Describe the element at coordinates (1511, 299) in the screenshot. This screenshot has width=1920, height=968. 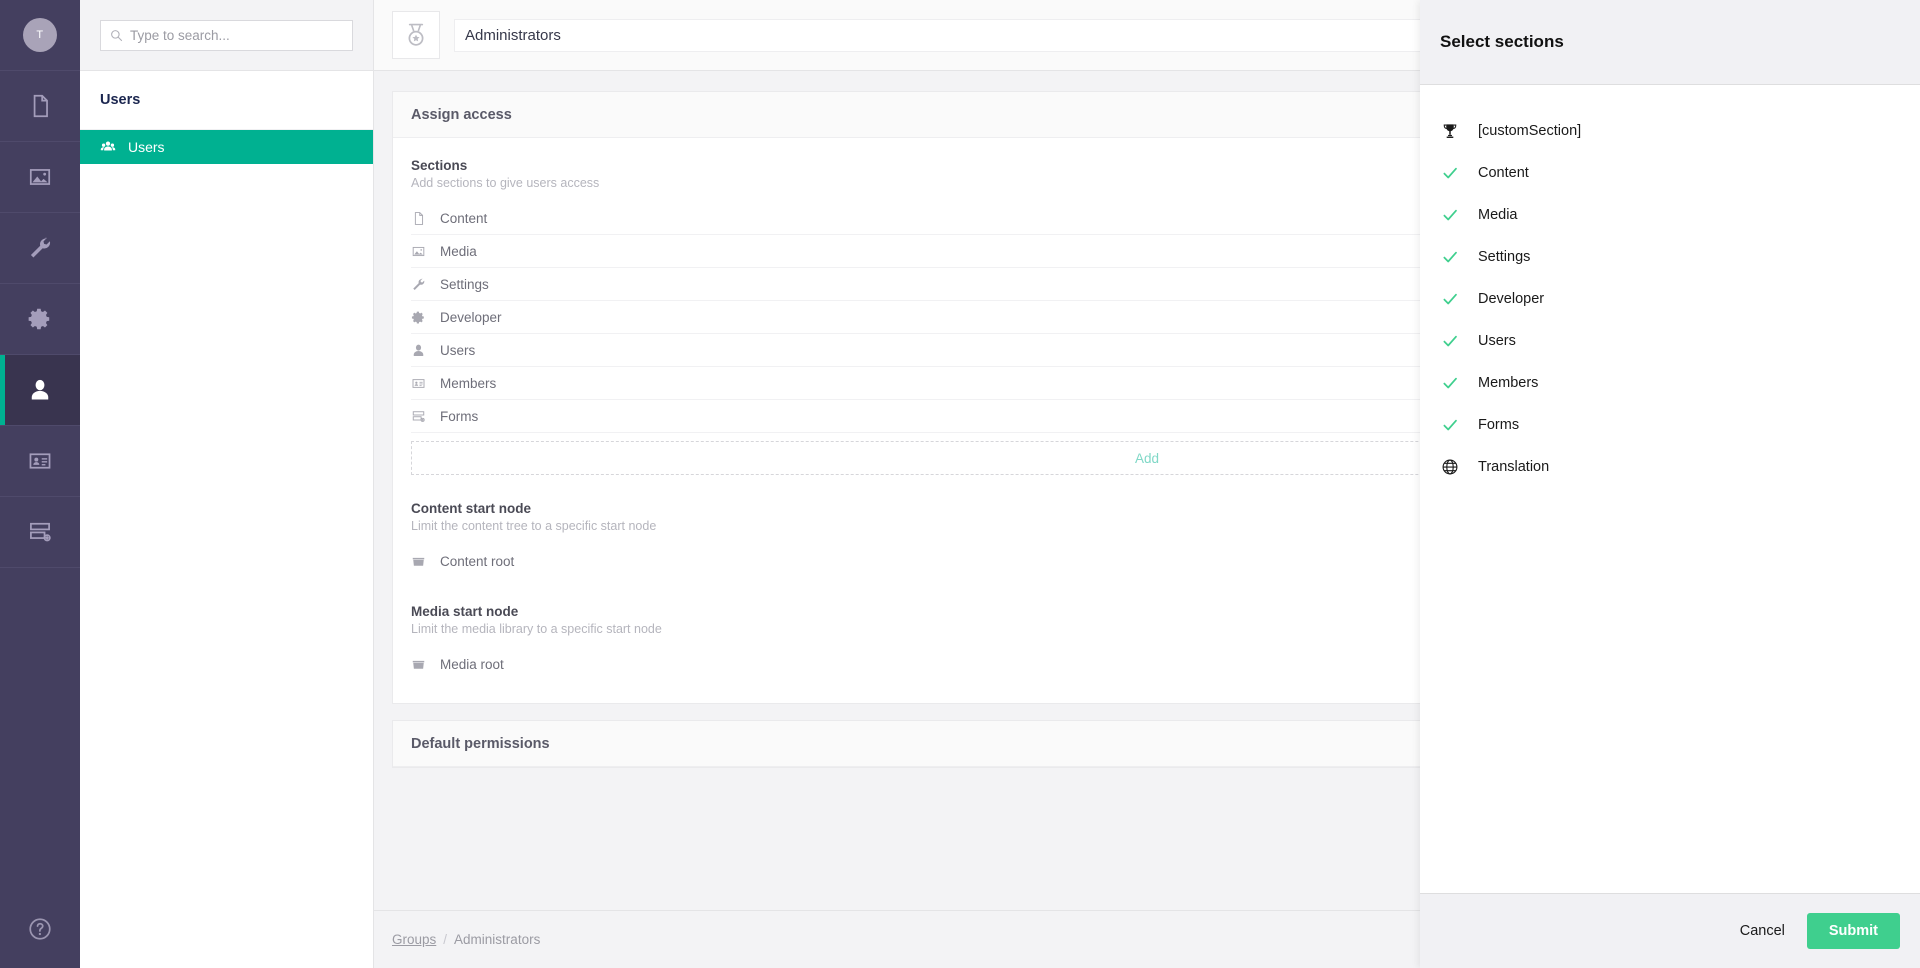
I see `overlay-item-label: Developer` at that location.